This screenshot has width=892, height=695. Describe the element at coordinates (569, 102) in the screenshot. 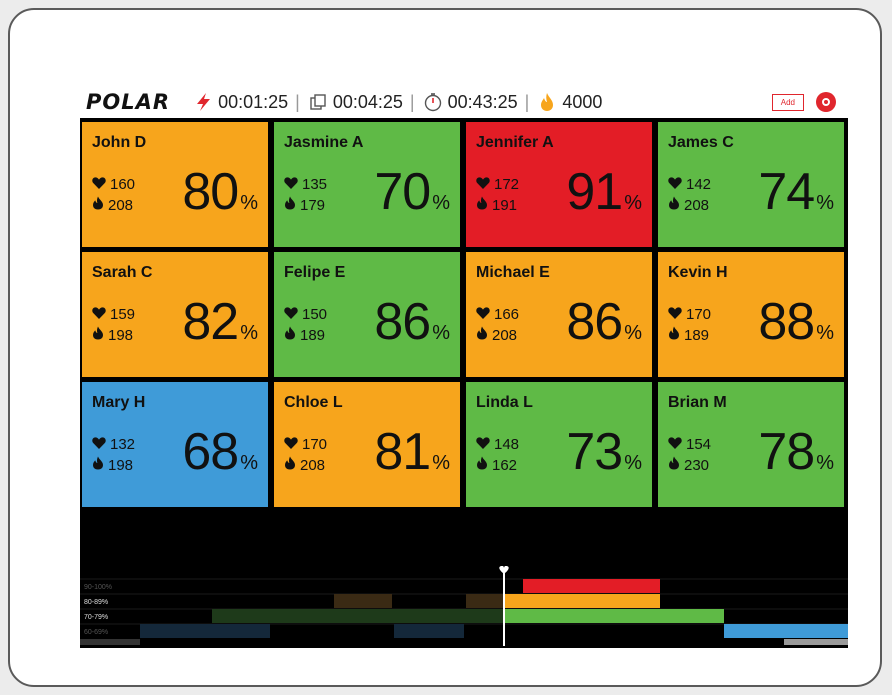

I see `total-calories: 4000` at that location.